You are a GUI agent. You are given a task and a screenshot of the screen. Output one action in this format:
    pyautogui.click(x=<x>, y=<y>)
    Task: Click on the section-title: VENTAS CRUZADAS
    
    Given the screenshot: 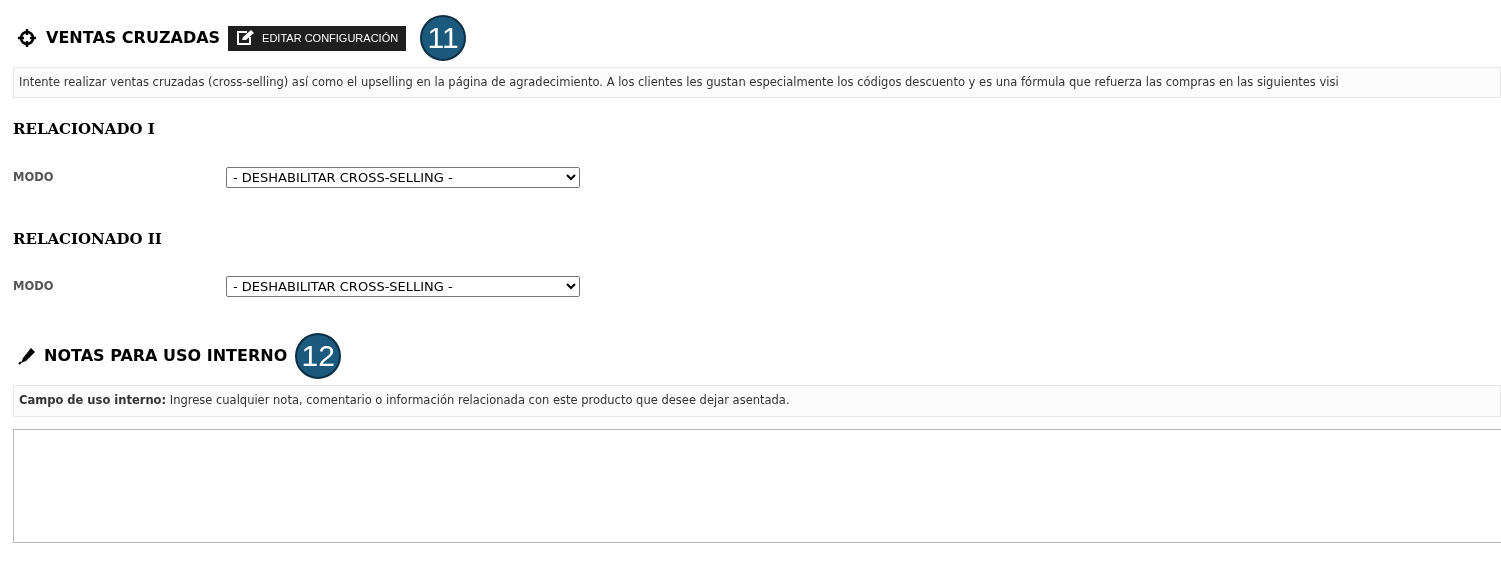 What is the action you would take?
    pyautogui.click(x=133, y=38)
    